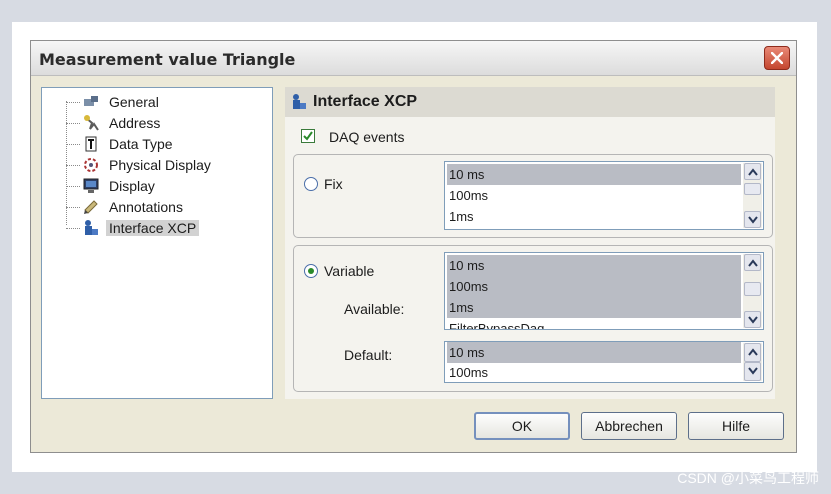 Image resolution: width=831 pixels, height=494 pixels. Describe the element at coordinates (141, 144) in the screenshot. I see `tree-item-label: Data Type` at that location.